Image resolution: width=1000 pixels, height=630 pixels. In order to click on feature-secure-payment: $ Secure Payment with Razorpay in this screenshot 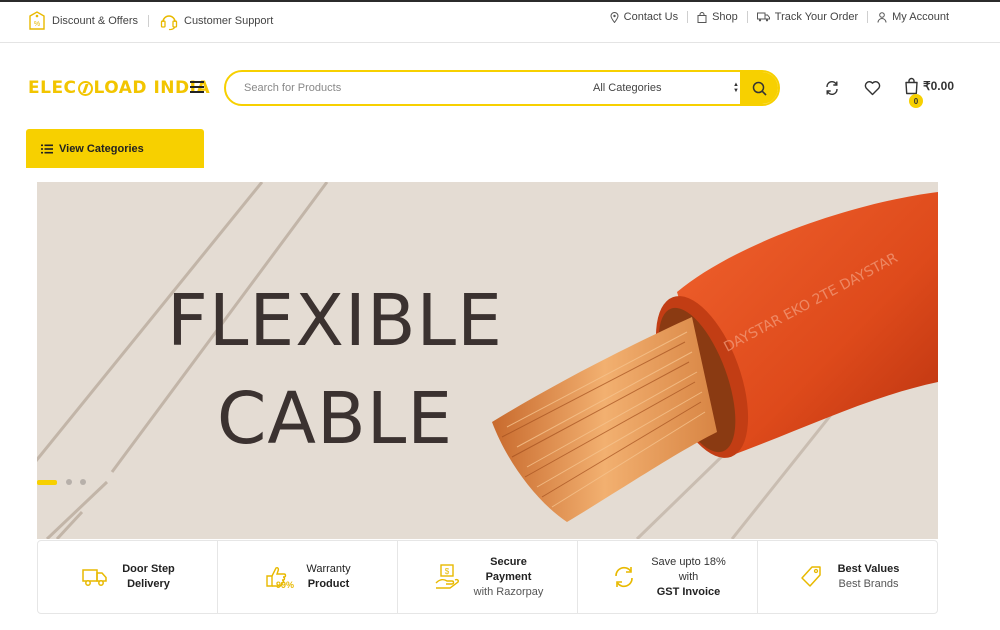, I will do `click(488, 577)`.